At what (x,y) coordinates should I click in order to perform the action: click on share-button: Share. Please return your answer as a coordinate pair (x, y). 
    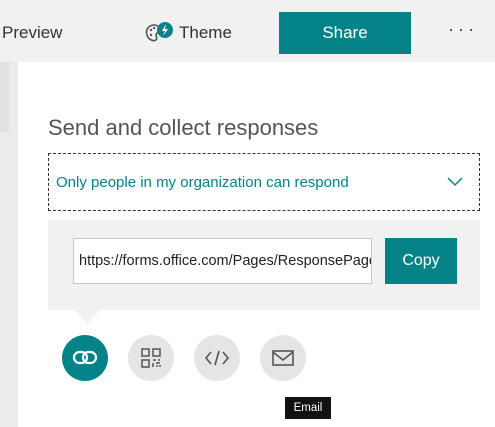
    Looking at the image, I should click on (345, 33).